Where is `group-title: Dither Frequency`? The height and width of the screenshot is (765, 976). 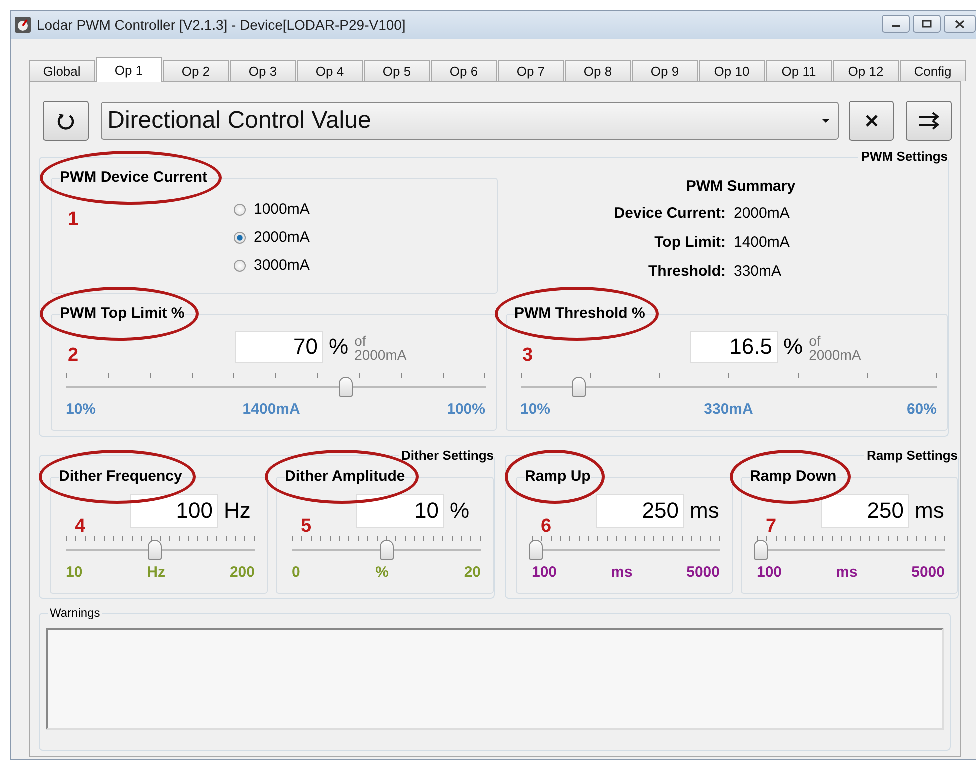 group-title: Dither Frequency is located at coordinates (120, 476).